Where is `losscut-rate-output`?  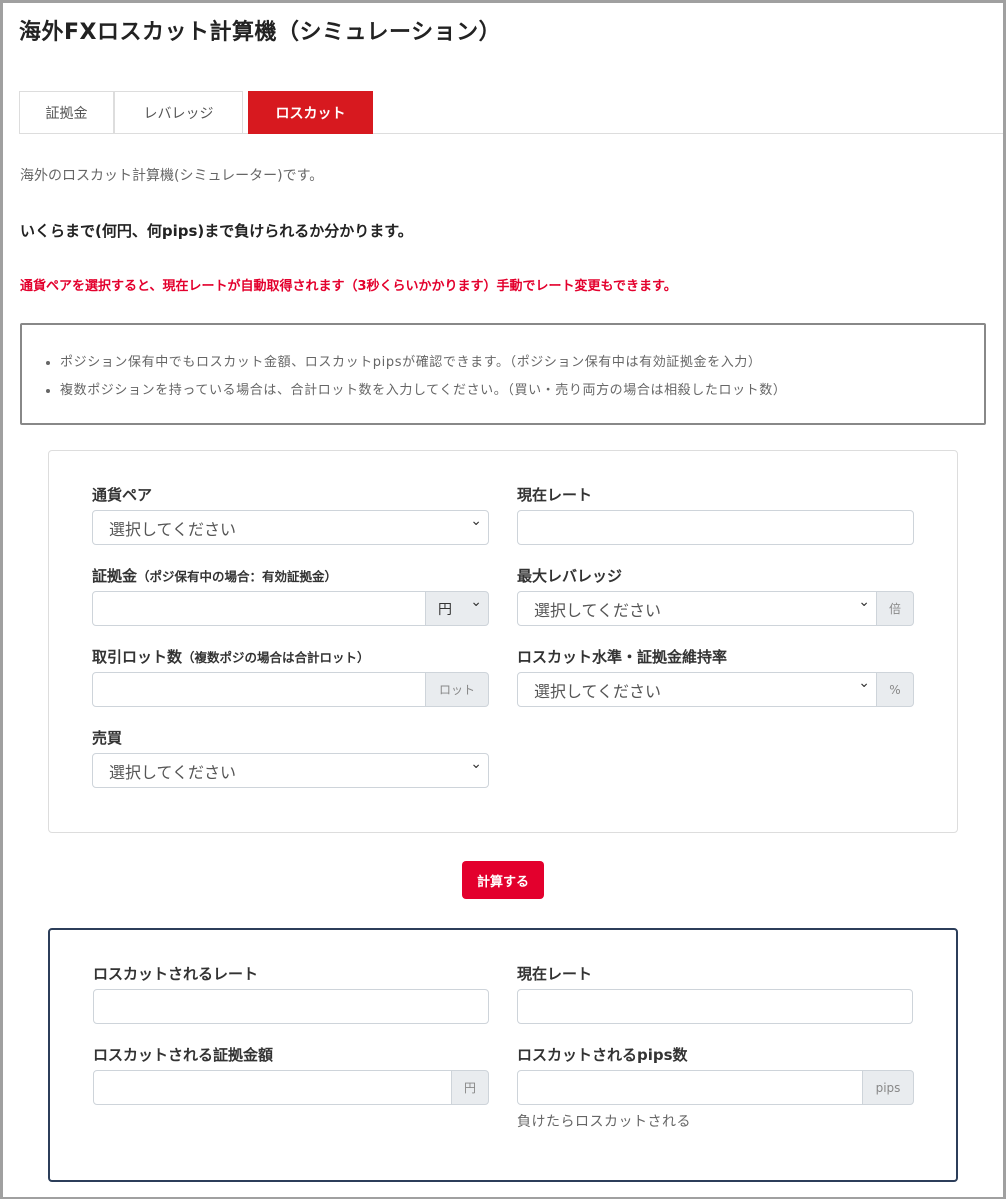 losscut-rate-output is located at coordinates (291, 1006).